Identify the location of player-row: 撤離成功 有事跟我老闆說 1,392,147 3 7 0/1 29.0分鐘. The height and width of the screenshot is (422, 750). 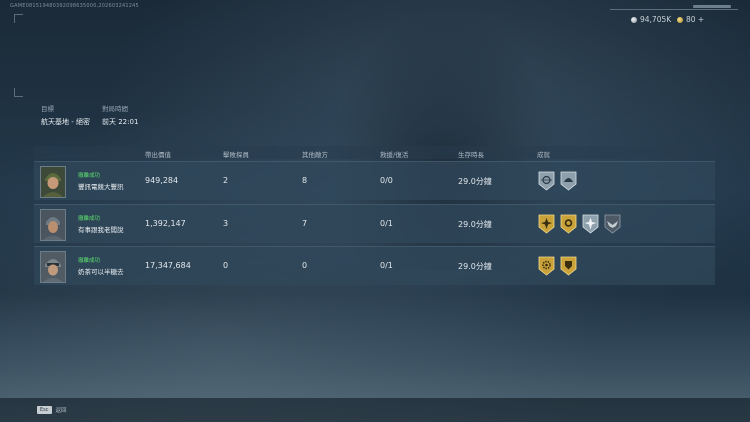
(374, 223).